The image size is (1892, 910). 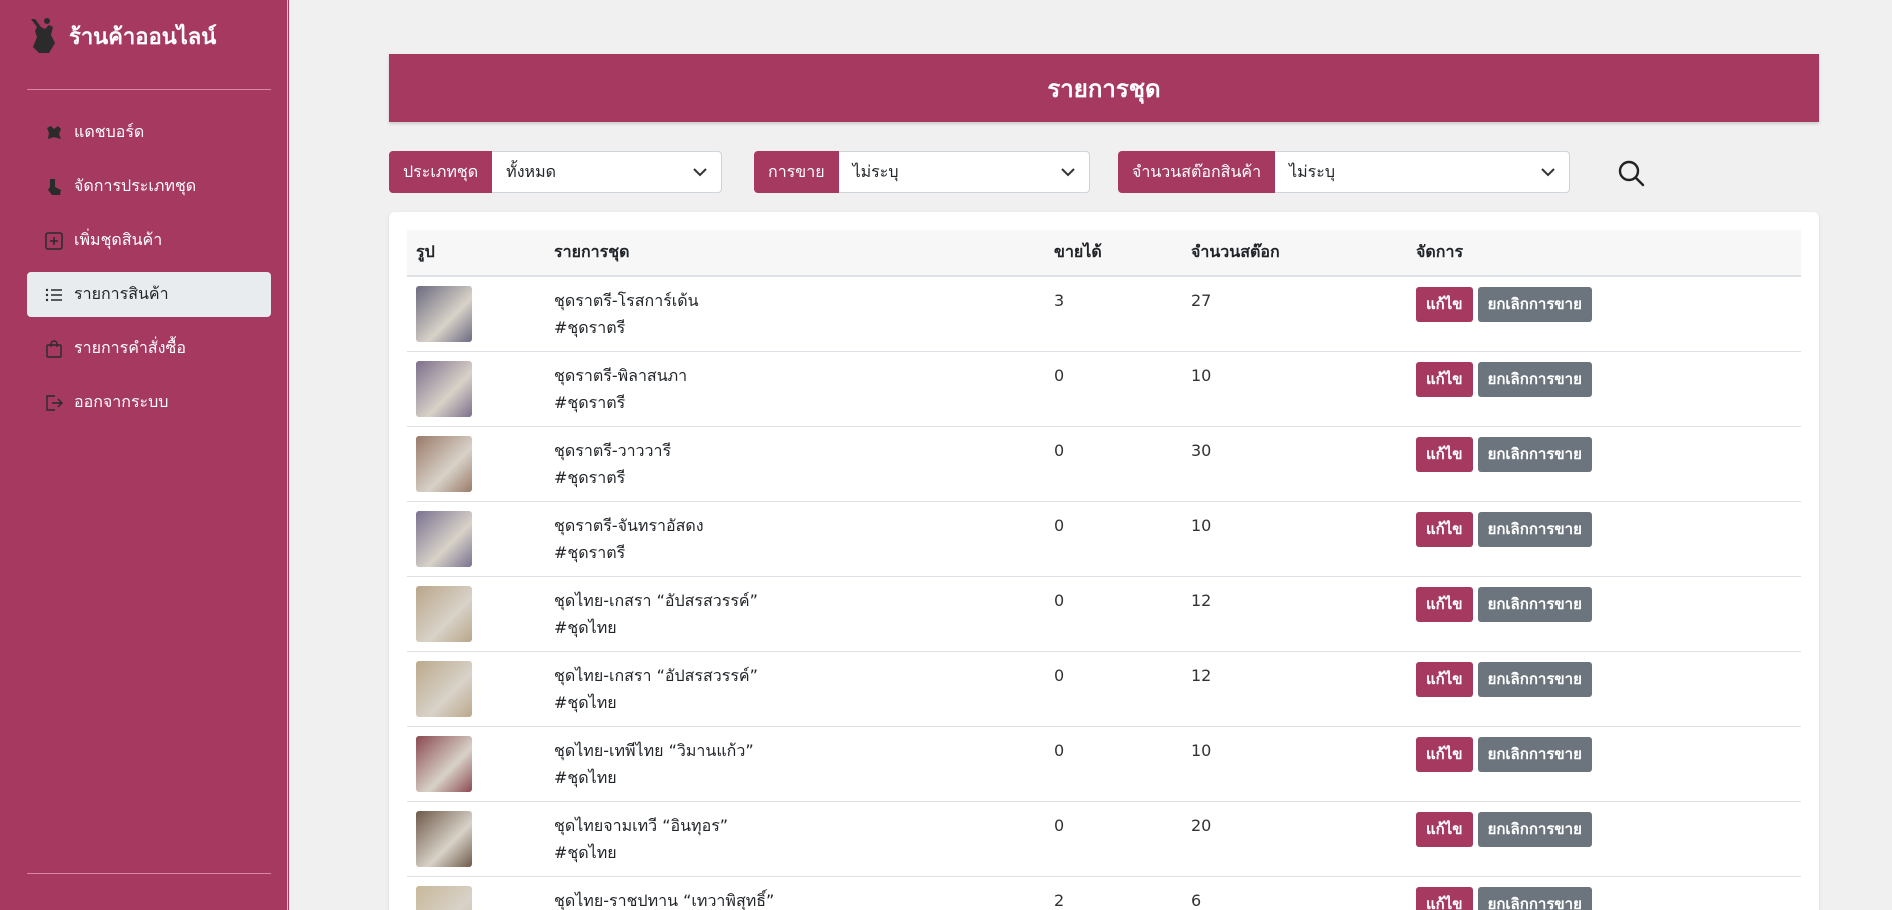 What do you see at coordinates (795, 688) in the screenshot?
I see `name-cell: ชุดไทย-เกสรา “อัปสรสวรรค์” #ชุดไทย` at bounding box center [795, 688].